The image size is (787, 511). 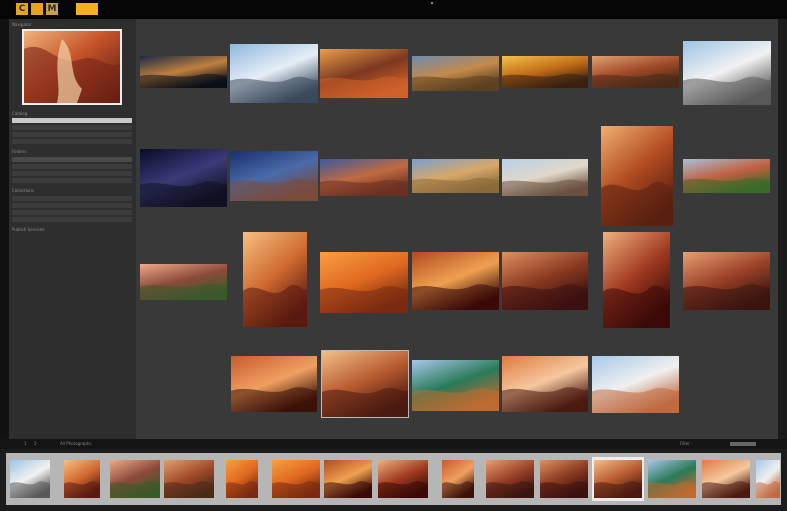 I want to click on source-info: All Photographs, so click(x=75, y=444).